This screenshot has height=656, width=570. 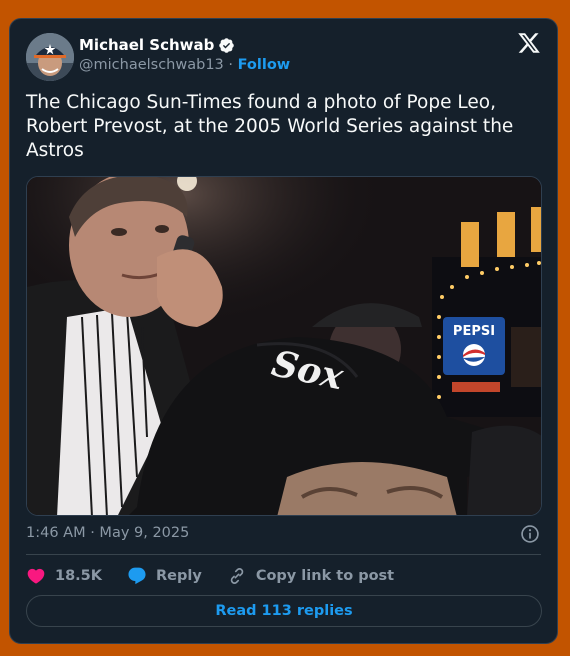 I want to click on link-icon, so click(x=237, y=576).